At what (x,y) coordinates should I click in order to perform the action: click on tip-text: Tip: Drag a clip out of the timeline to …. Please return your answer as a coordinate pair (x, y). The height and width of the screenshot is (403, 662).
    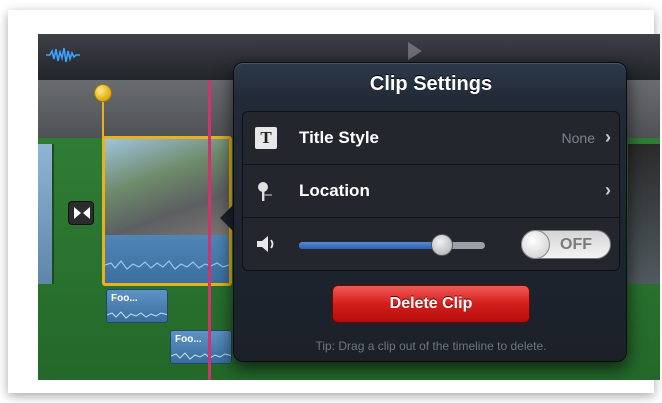
    Looking at the image, I should click on (431, 346).